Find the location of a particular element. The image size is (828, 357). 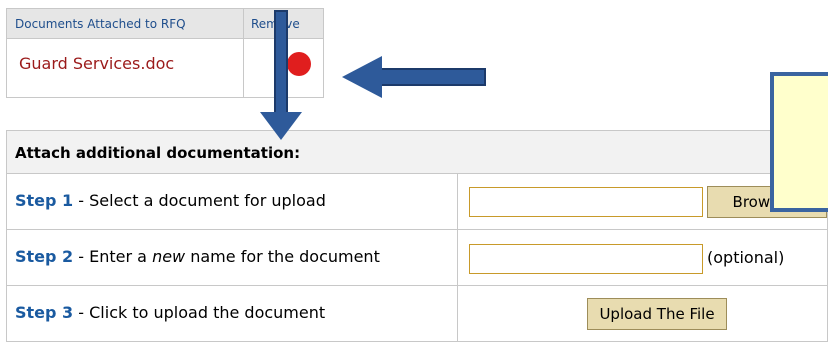

step-1-label: Step 1 - Select a document for upload is located at coordinates (170, 200).